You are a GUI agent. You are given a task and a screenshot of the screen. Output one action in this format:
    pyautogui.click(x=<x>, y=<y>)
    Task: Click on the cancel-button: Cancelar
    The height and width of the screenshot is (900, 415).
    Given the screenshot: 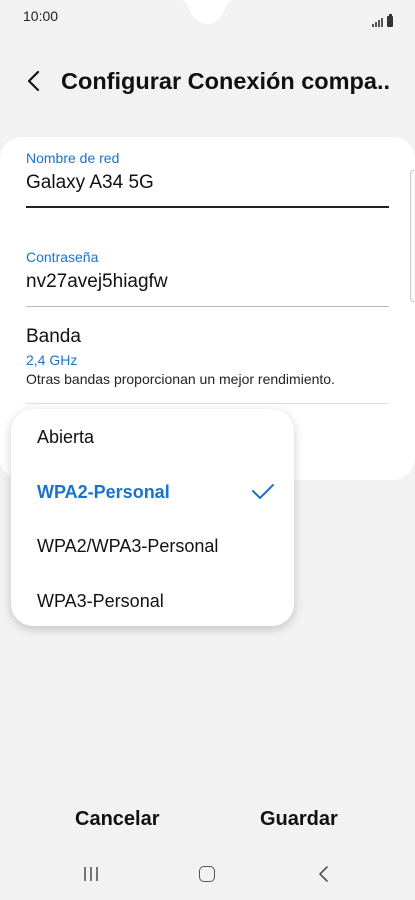 What is the action you would take?
    pyautogui.click(x=117, y=819)
    